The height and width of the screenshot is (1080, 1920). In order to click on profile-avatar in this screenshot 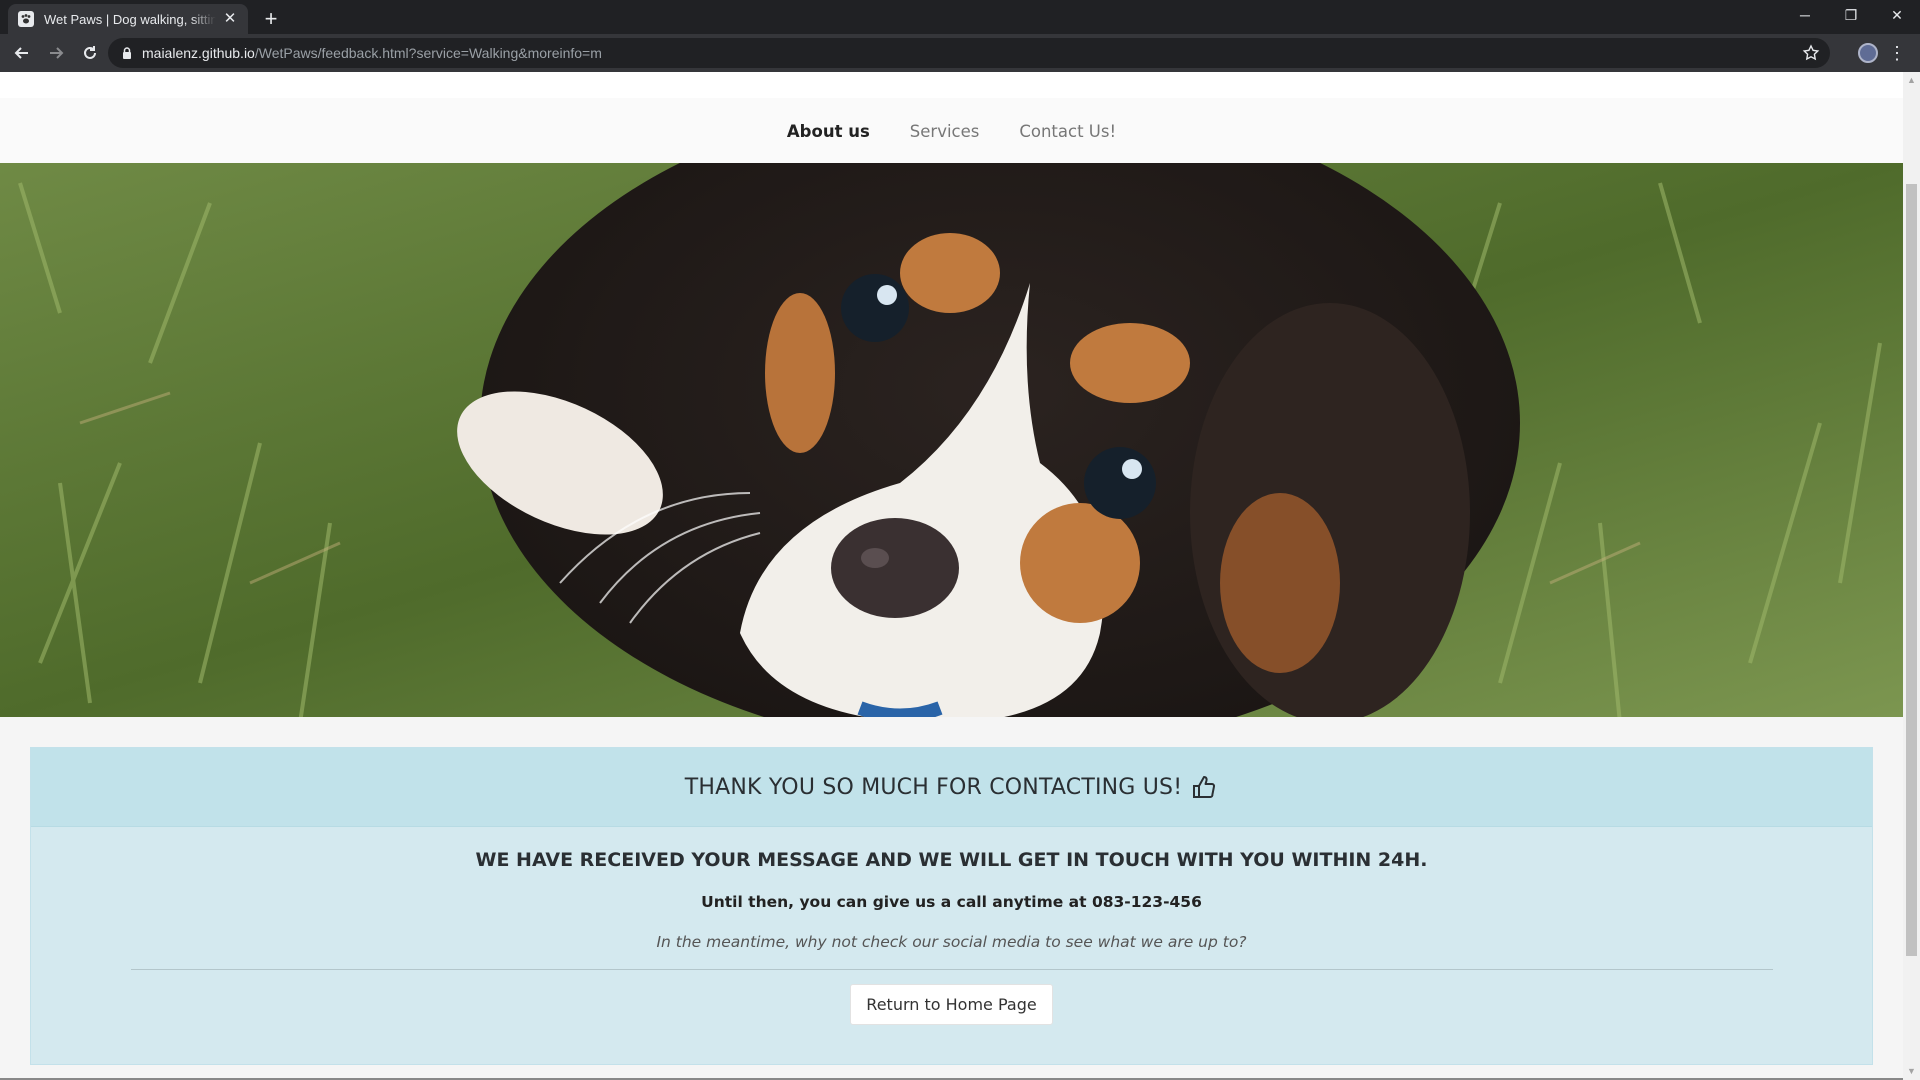, I will do `click(1868, 53)`.